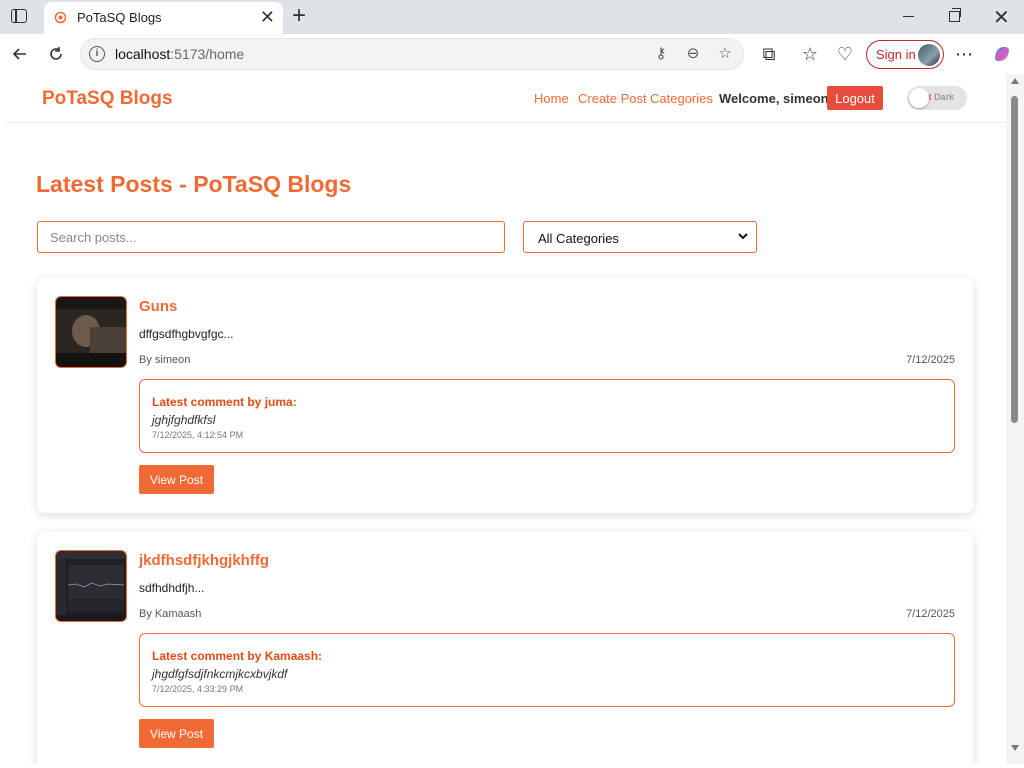 The height and width of the screenshot is (768, 1024). I want to click on theme-toggle: ht Dark, so click(937, 98).